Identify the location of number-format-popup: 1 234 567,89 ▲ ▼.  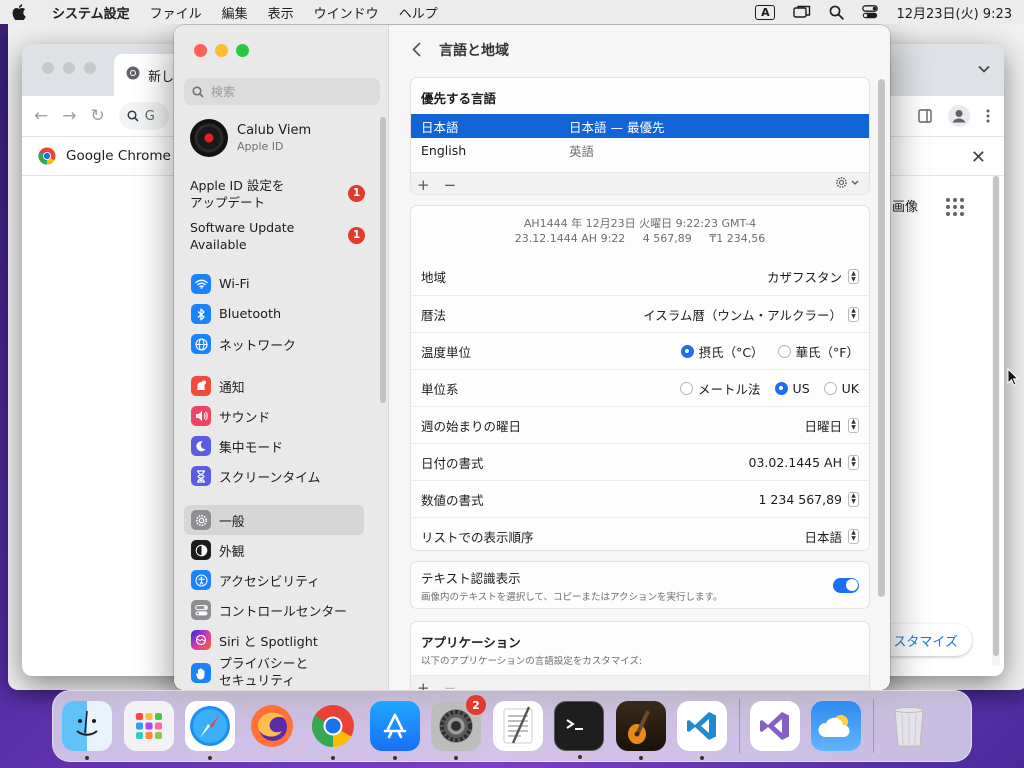
(809, 499).